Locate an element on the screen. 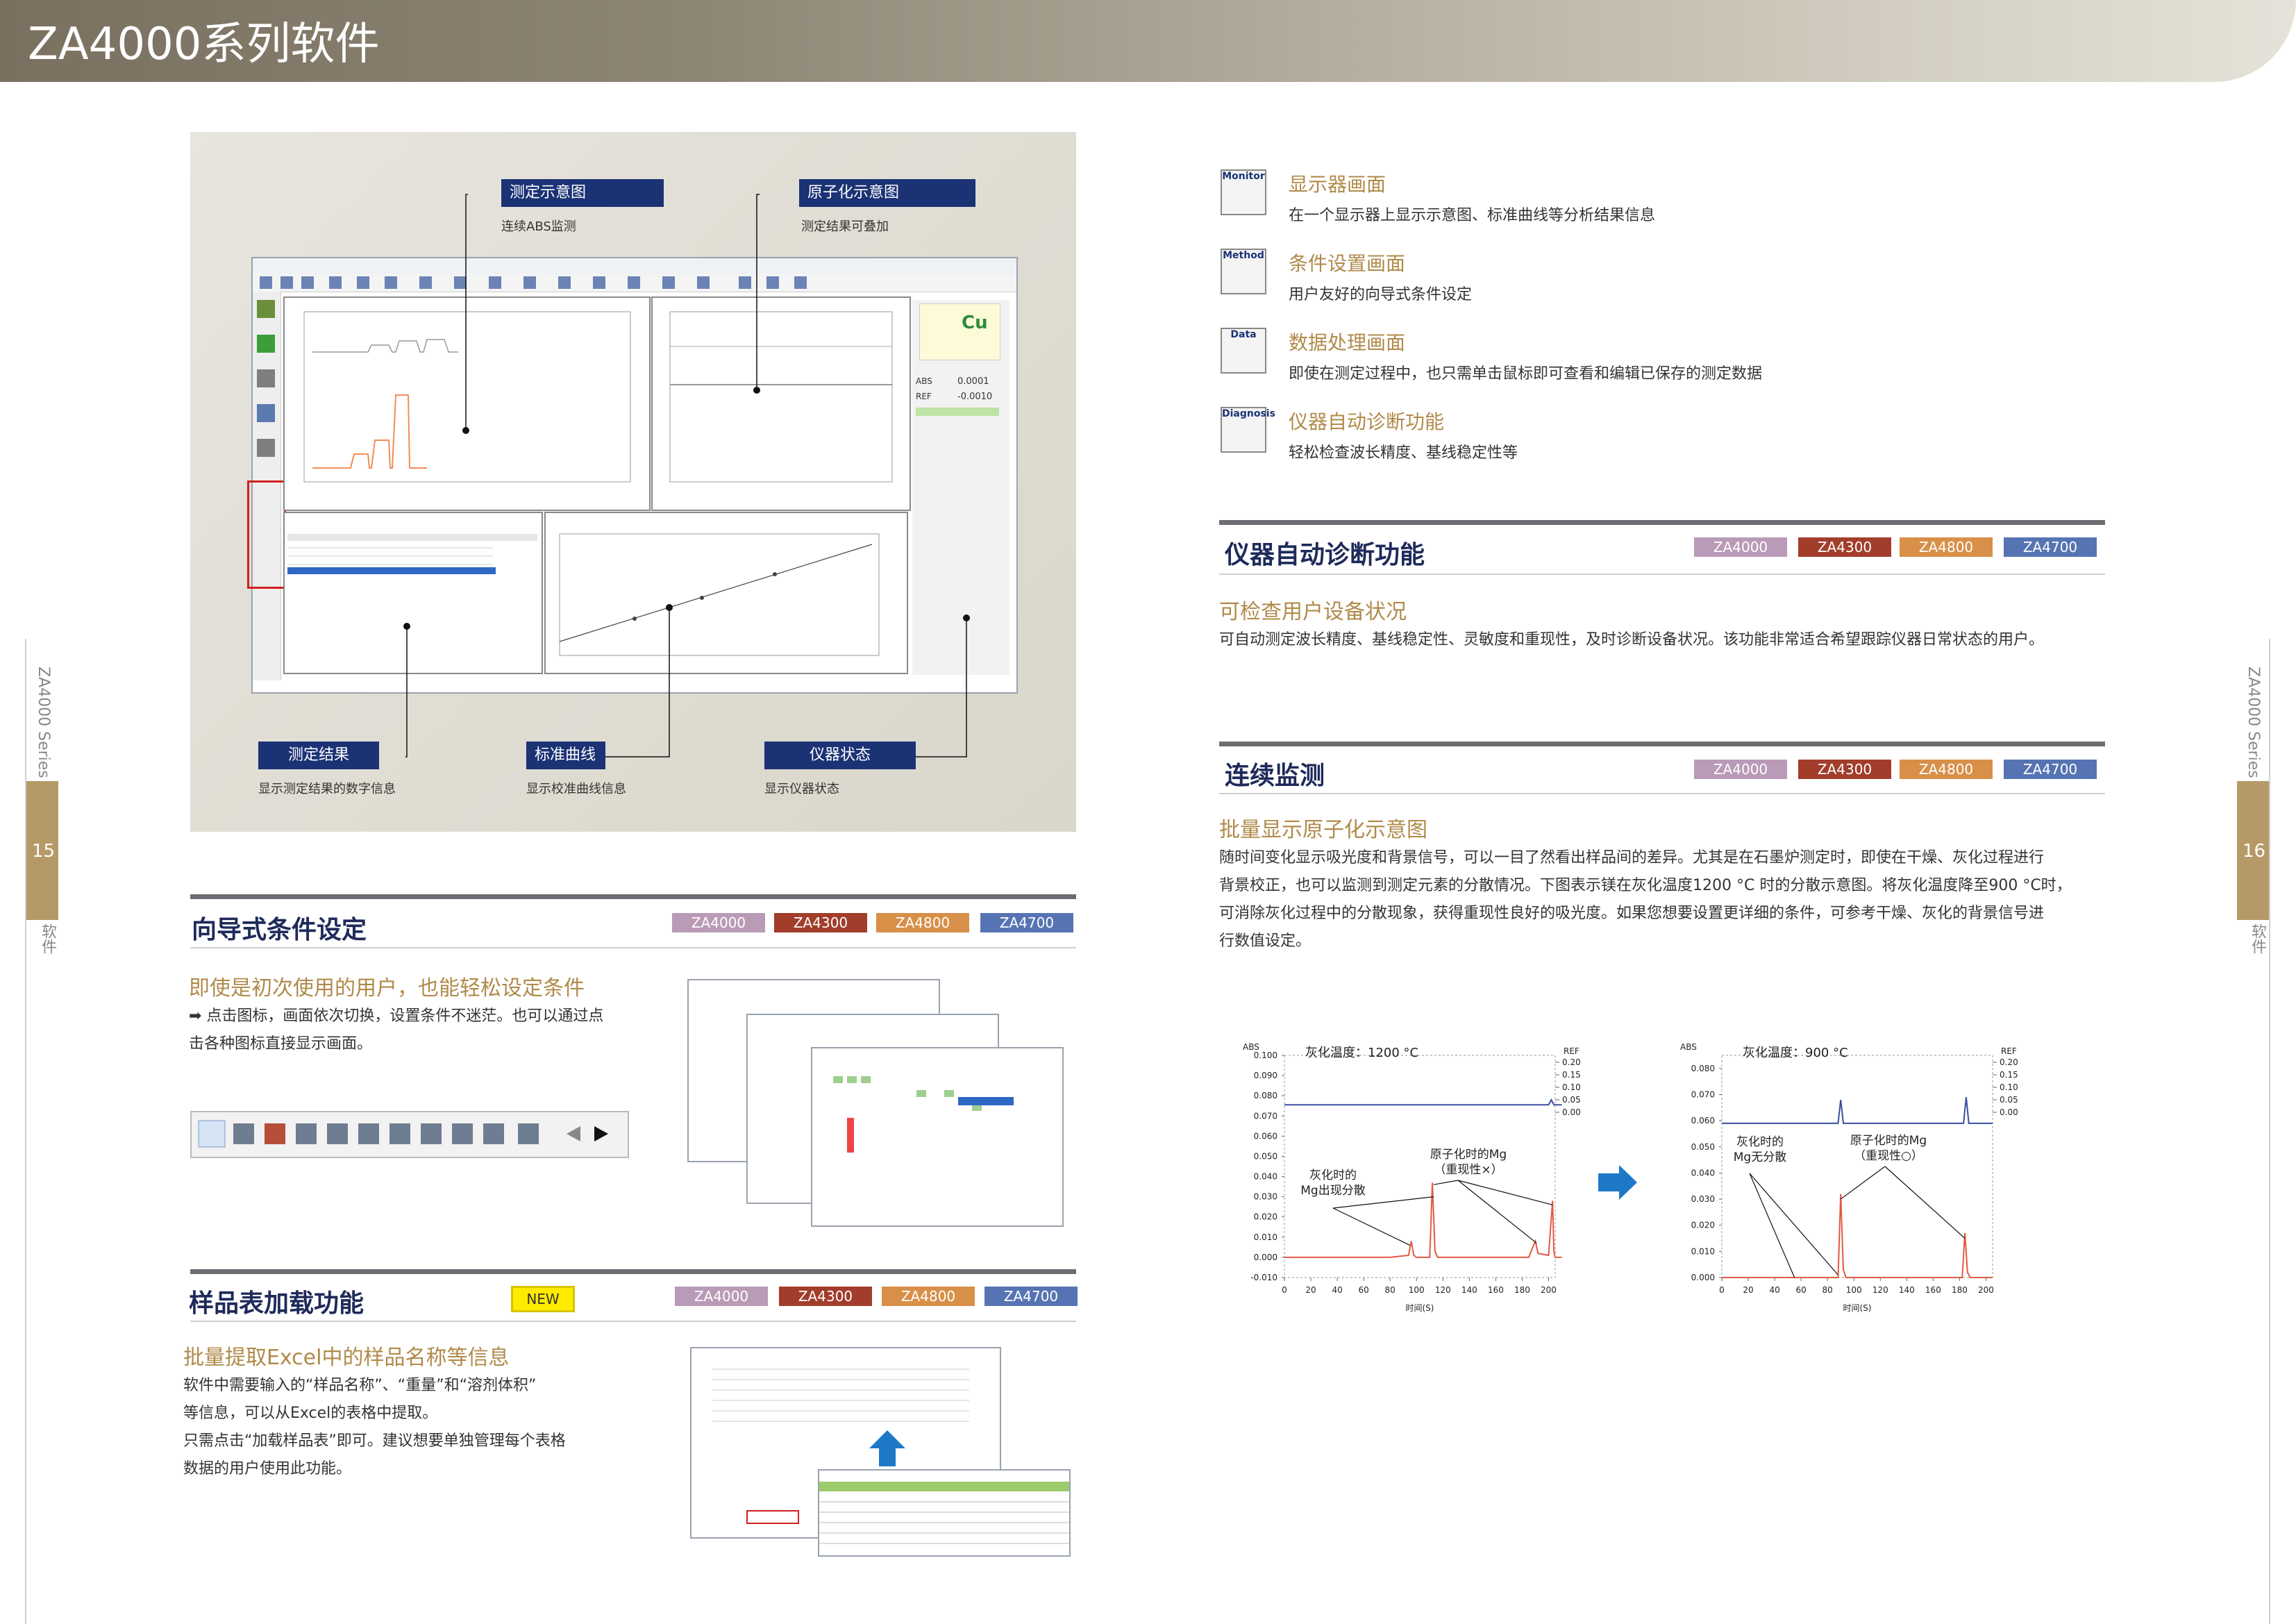 The height and width of the screenshot is (1624, 2296). y-tick-label: 0.090 is located at coordinates (1265, 1075).